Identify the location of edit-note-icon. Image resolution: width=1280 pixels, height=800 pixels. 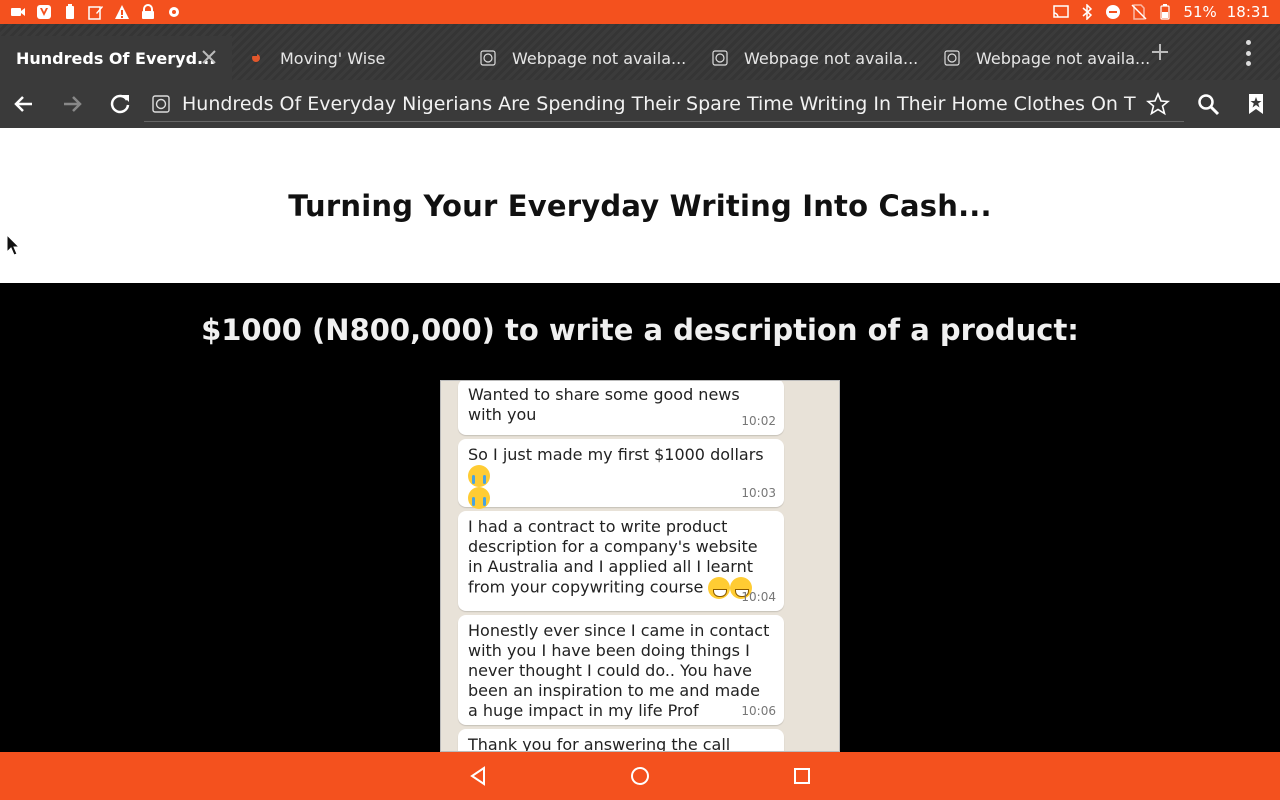
(96, 12).